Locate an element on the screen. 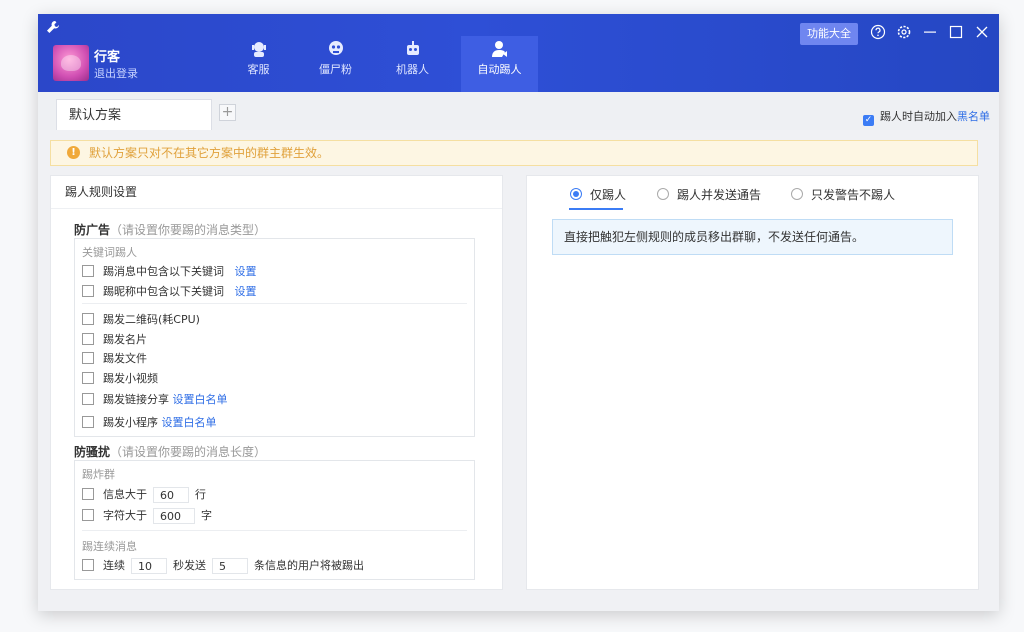  nav-tab-label: 客服 is located at coordinates (258, 69).